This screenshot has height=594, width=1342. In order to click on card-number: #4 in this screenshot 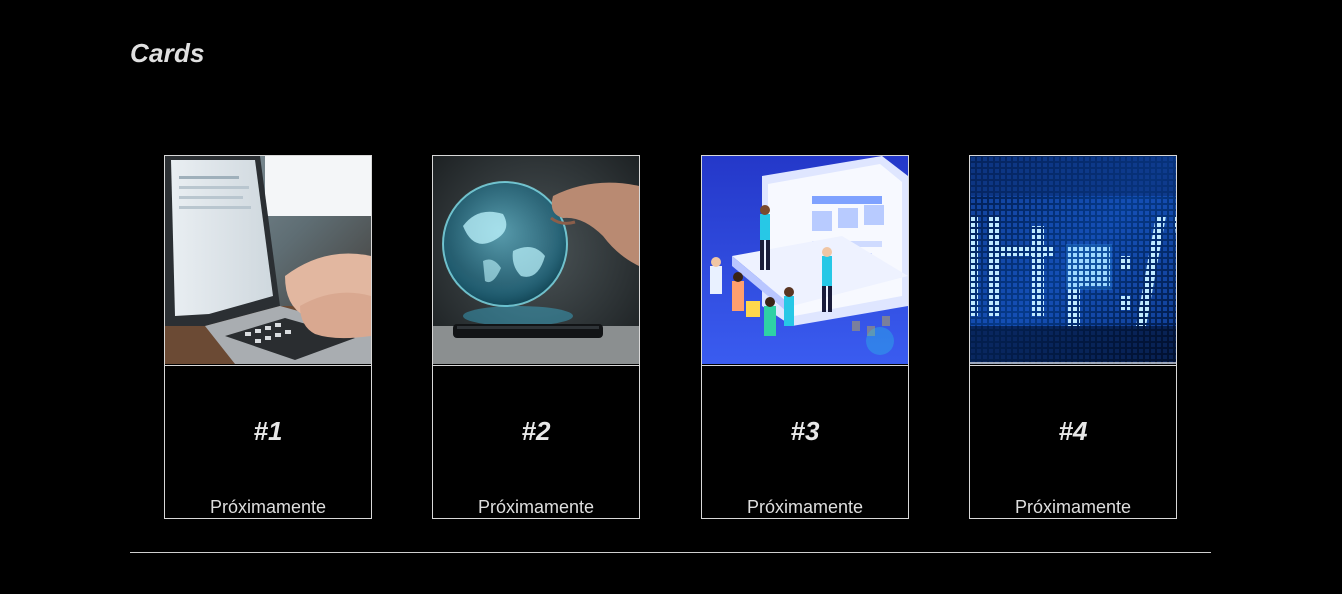, I will do `click(1073, 431)`.